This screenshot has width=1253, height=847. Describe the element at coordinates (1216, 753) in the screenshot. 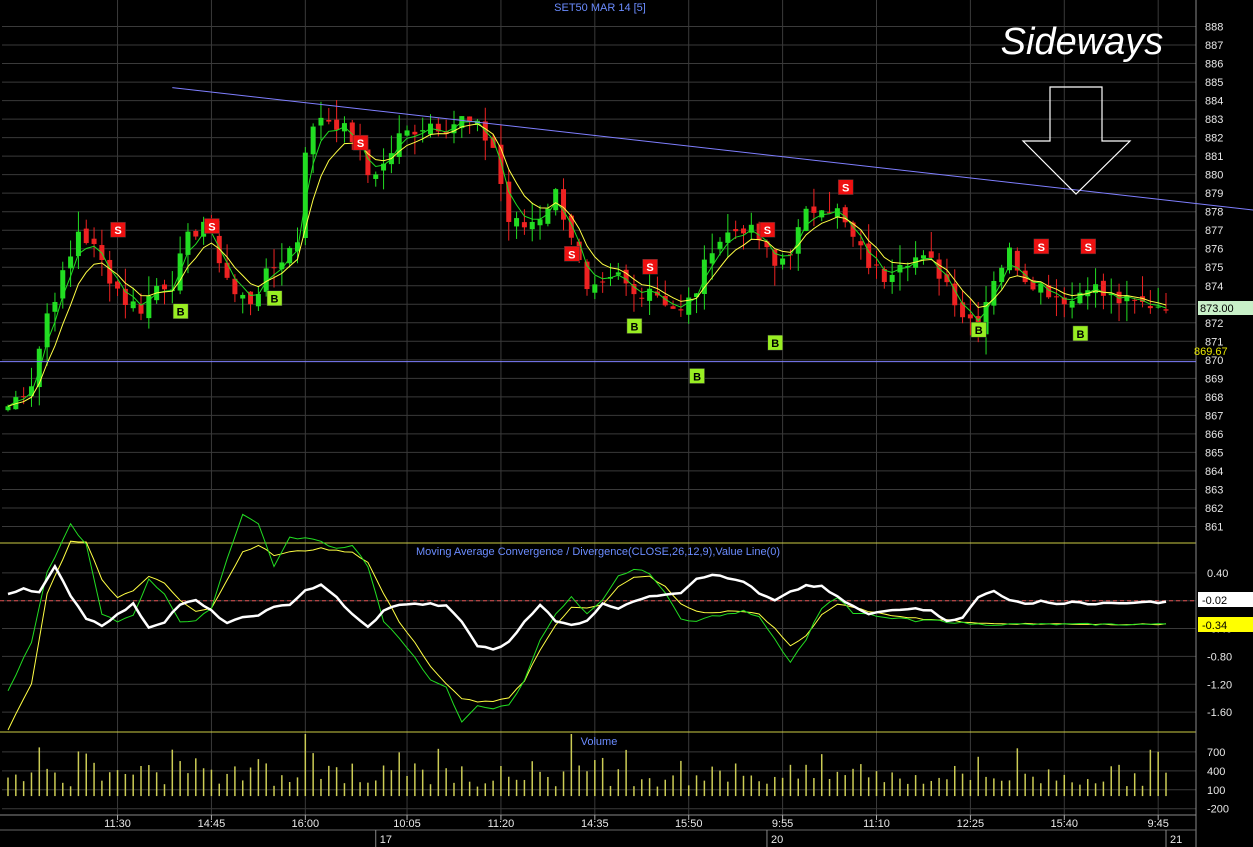

I see `volume-tick-label: 700` at that location.